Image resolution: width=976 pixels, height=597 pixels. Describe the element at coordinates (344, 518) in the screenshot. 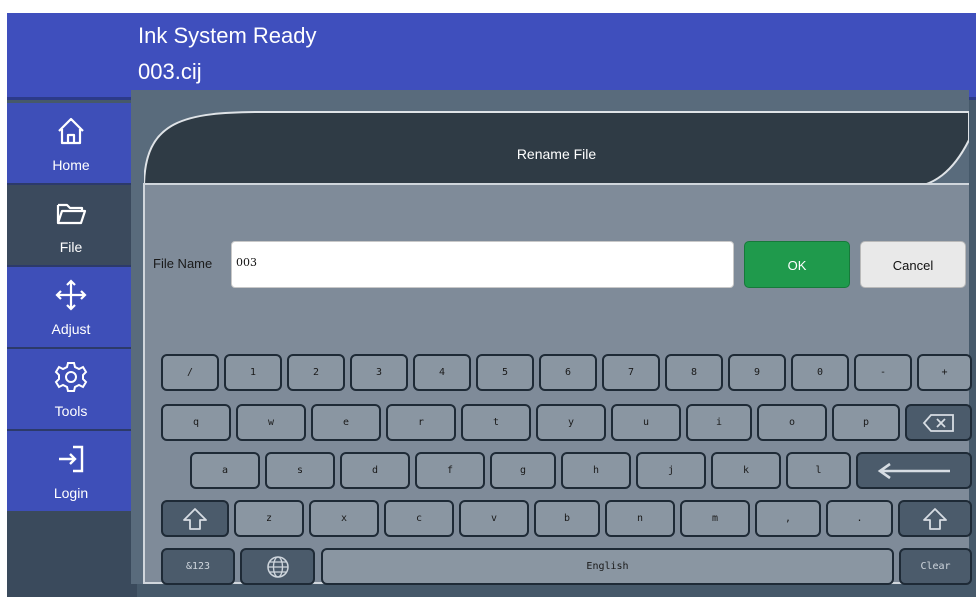

I see `key: x` at that location.